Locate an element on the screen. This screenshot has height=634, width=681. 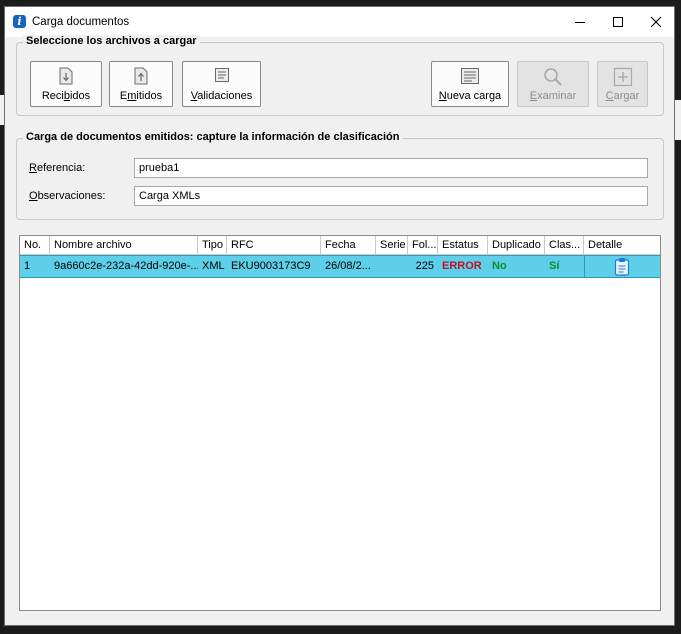
cell-tipo: XML is located at coordinates (213, 266).